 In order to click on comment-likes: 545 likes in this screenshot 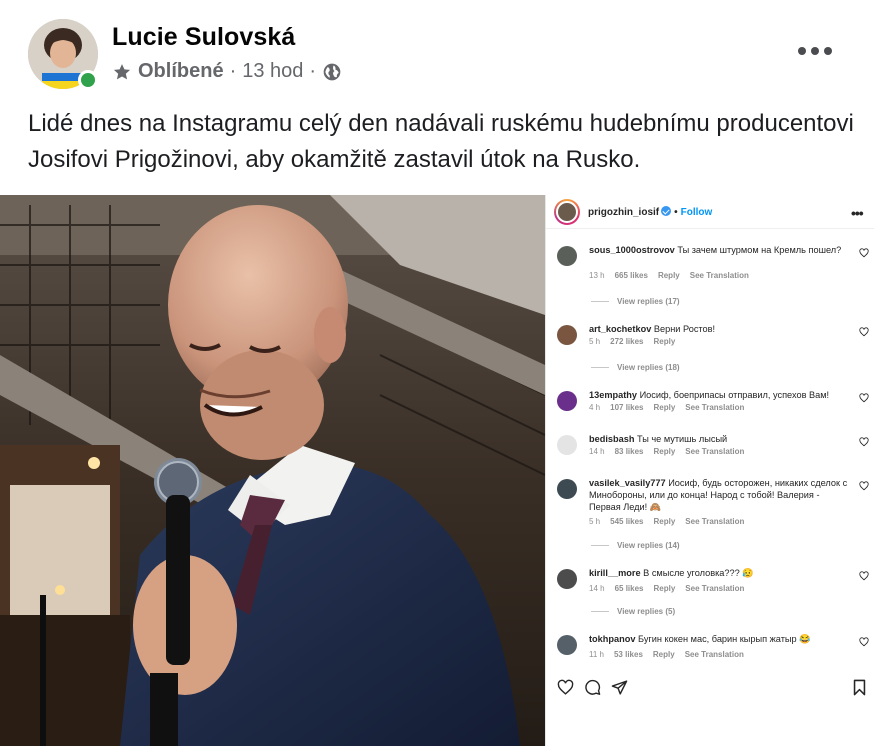, I will do `click(626, 521)`.